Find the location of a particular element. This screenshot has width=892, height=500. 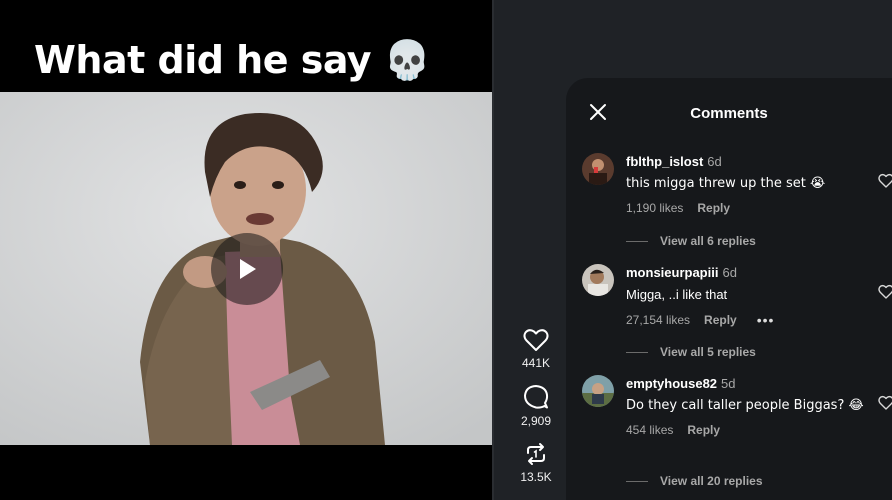

view-replies-label: View all 20 replies is located at coordinates (711, 481).